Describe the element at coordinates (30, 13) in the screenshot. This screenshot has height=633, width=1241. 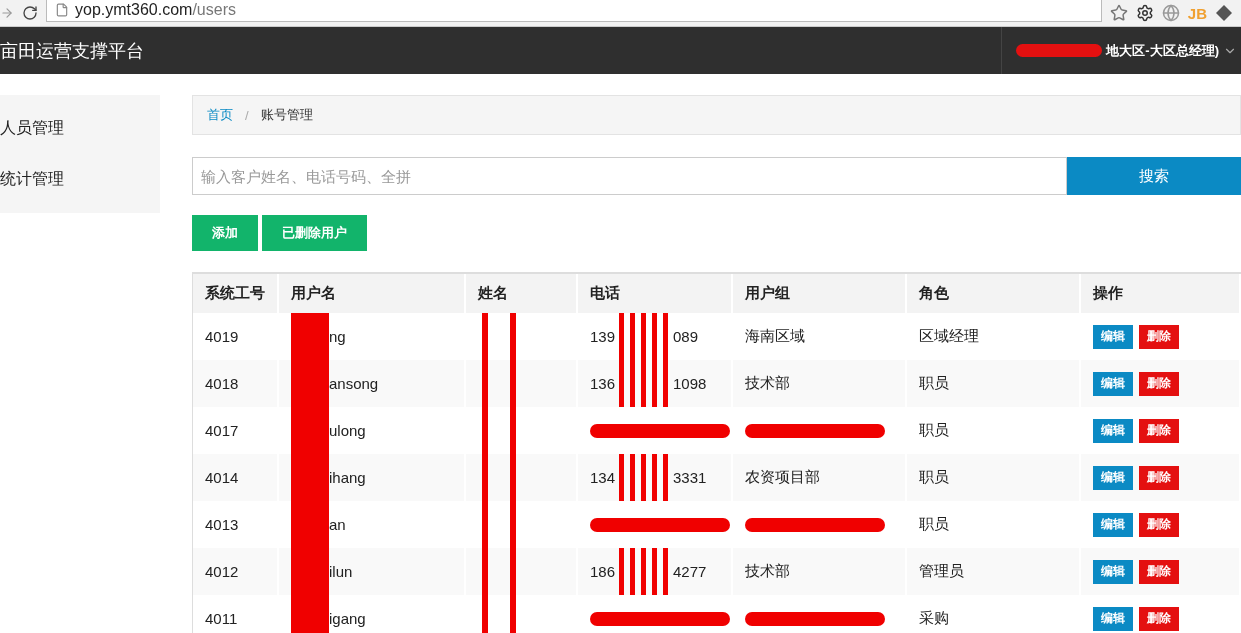
I see `reload-icon` at that location.